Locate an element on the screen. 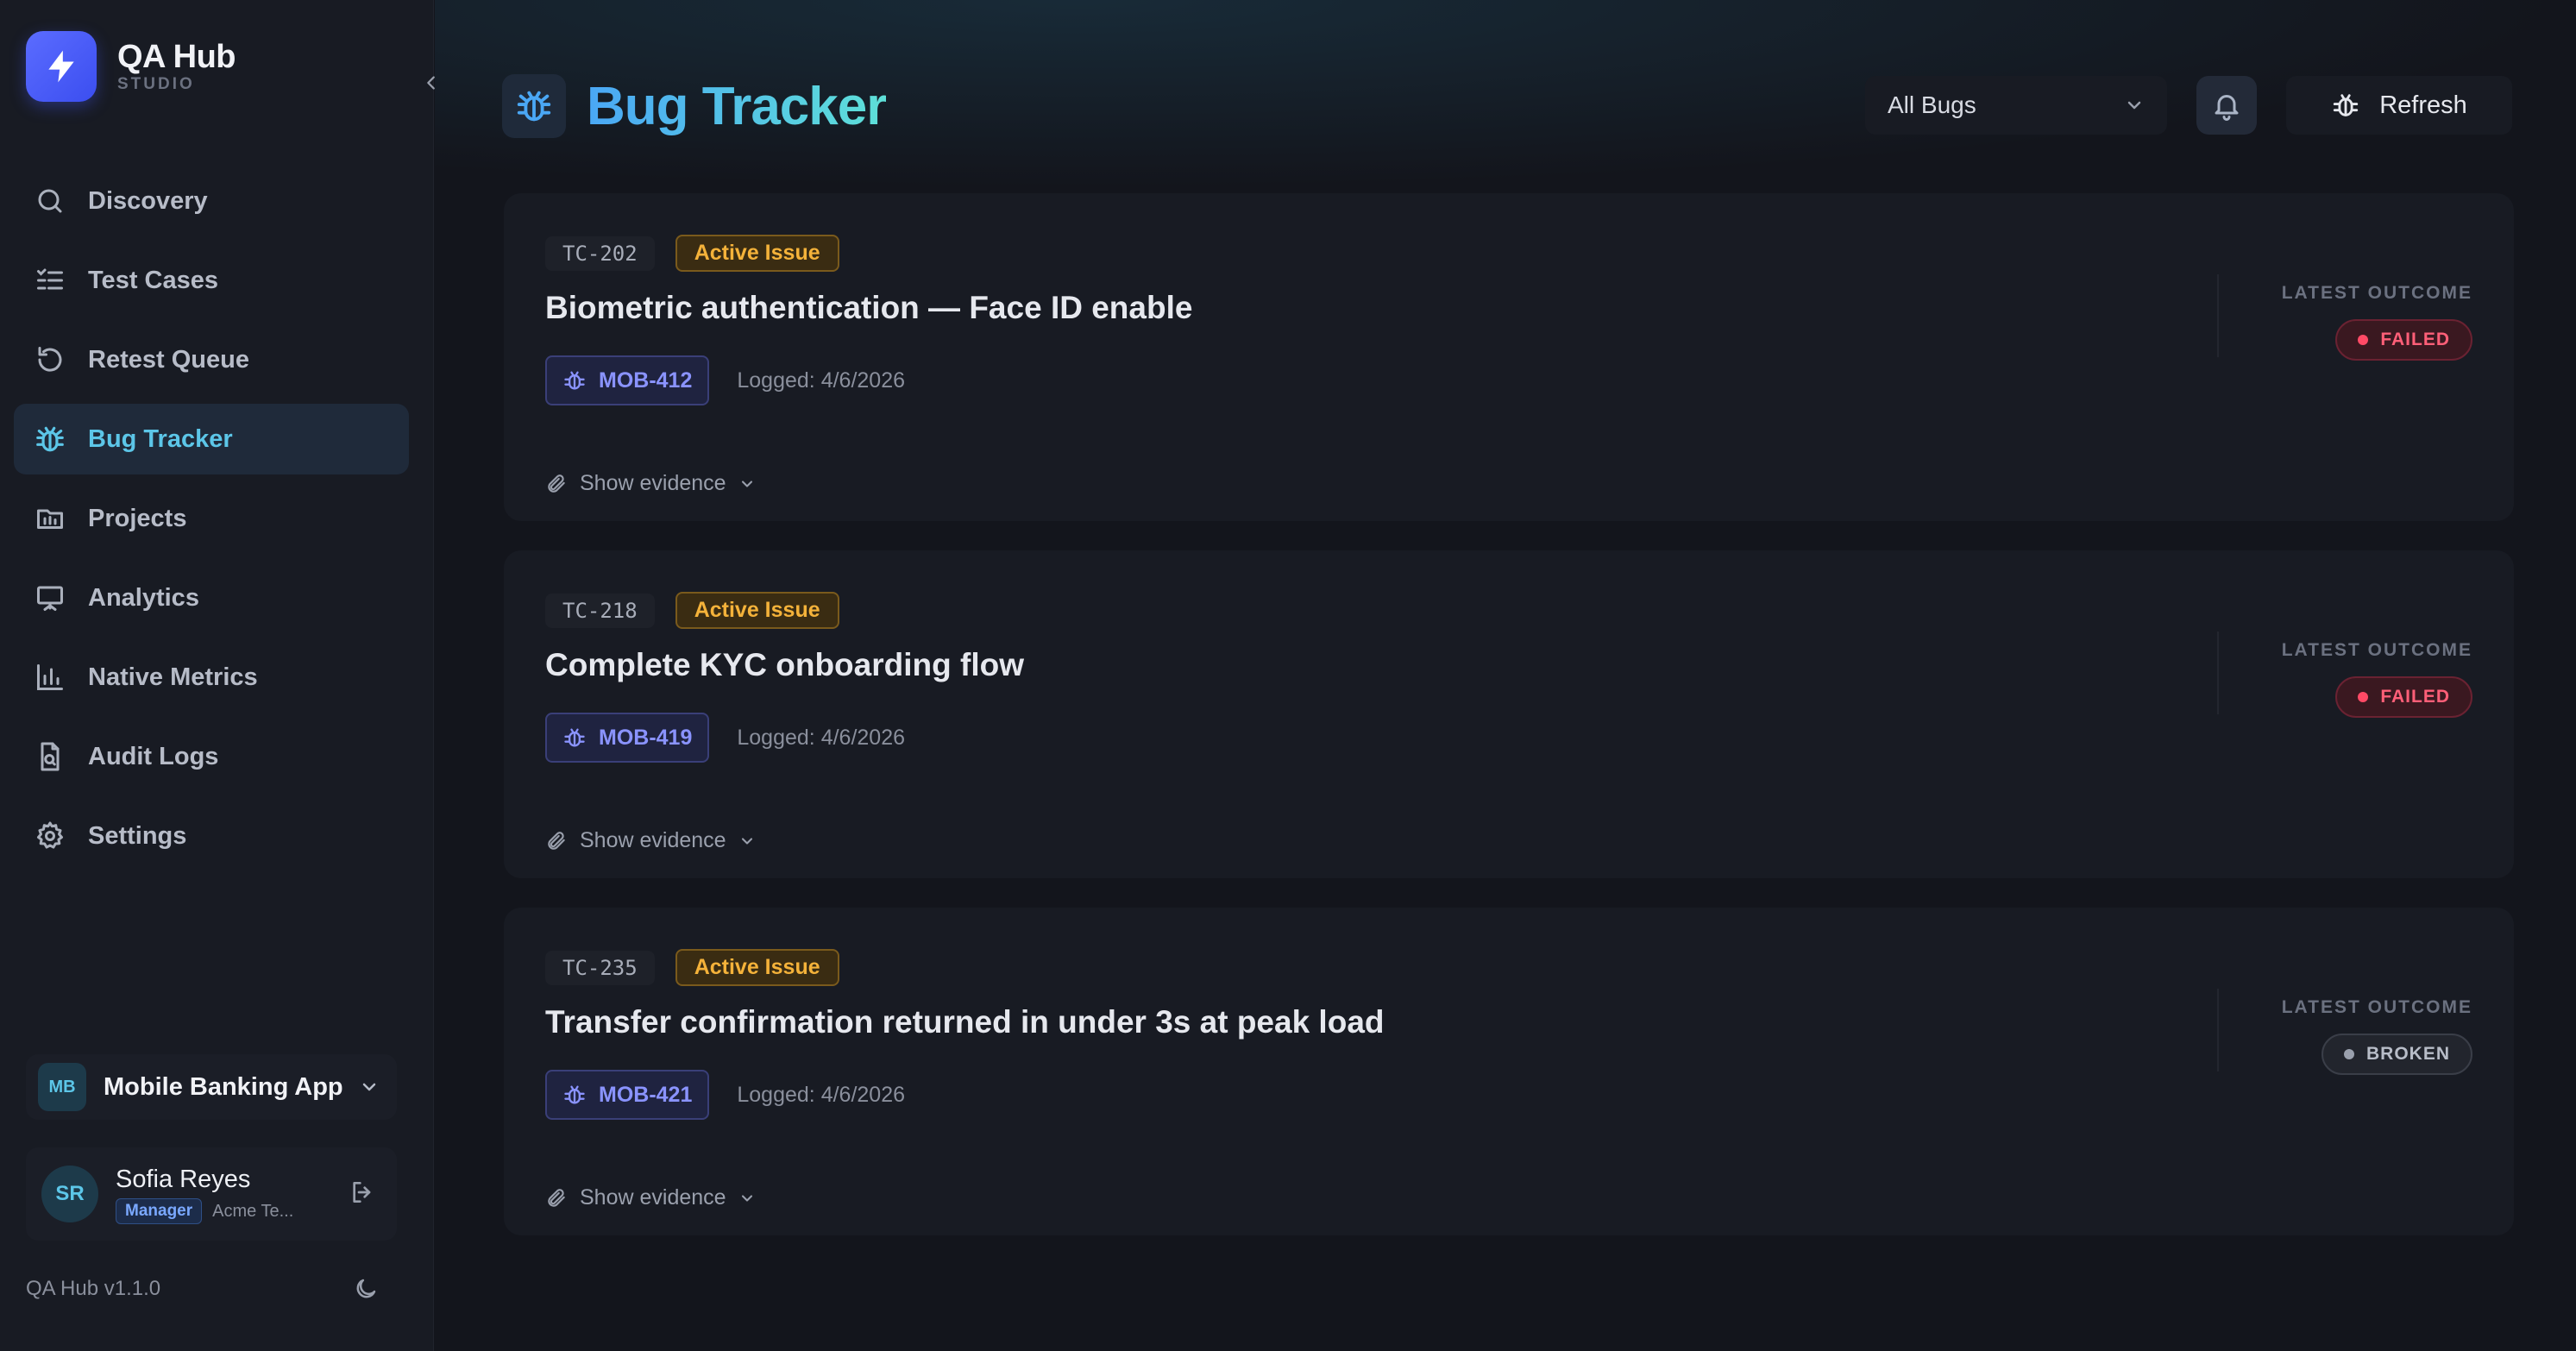 The width and height of the screenshot is (2576, 1351). sidebar-item-bug-tracker: Bug Tracker is located at coordinates (211, 439).